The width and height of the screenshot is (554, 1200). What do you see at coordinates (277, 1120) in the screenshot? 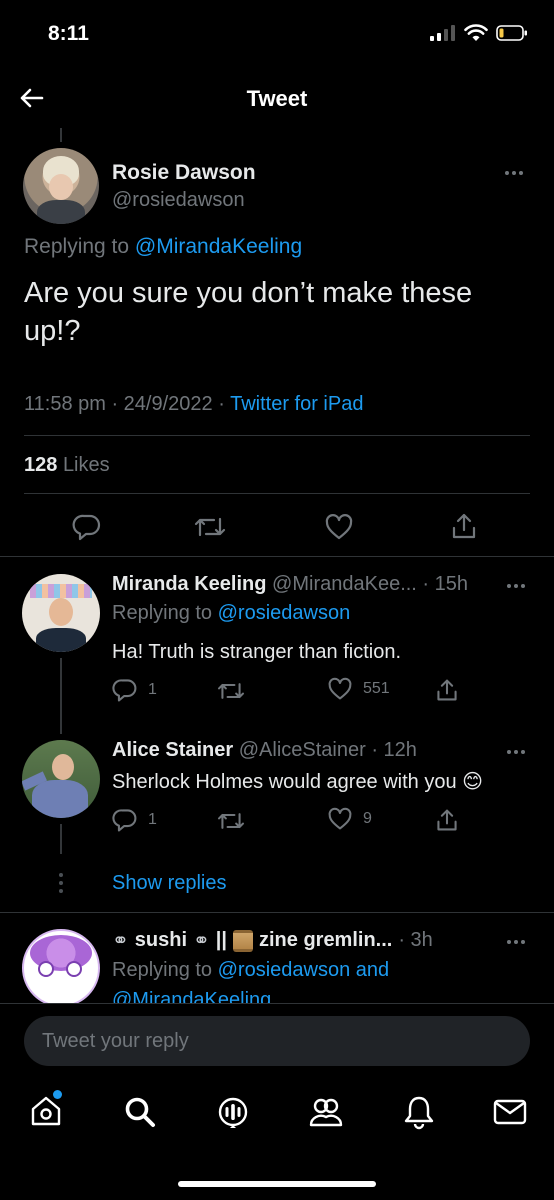
I see `bottom-tab-bar` at bounding box center [277, 1120].